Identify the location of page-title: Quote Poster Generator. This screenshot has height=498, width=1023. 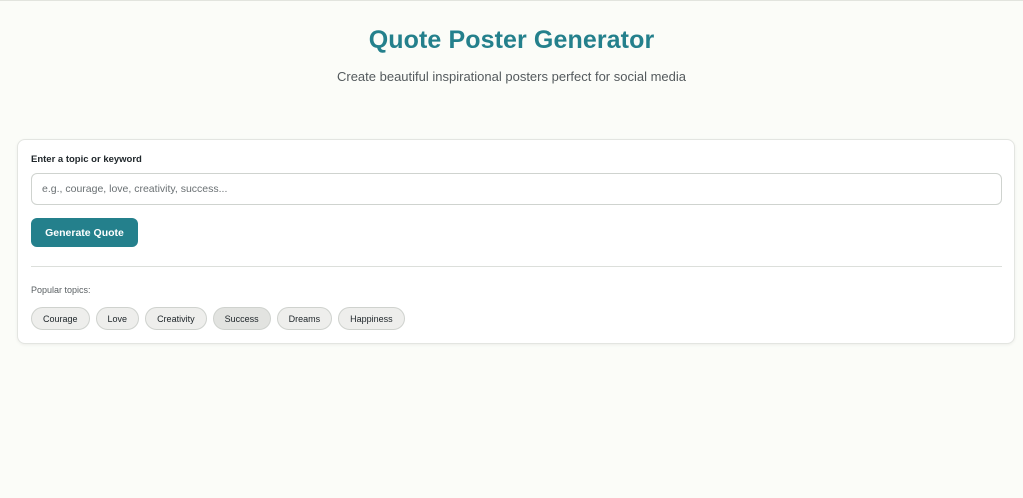
(511, 40).